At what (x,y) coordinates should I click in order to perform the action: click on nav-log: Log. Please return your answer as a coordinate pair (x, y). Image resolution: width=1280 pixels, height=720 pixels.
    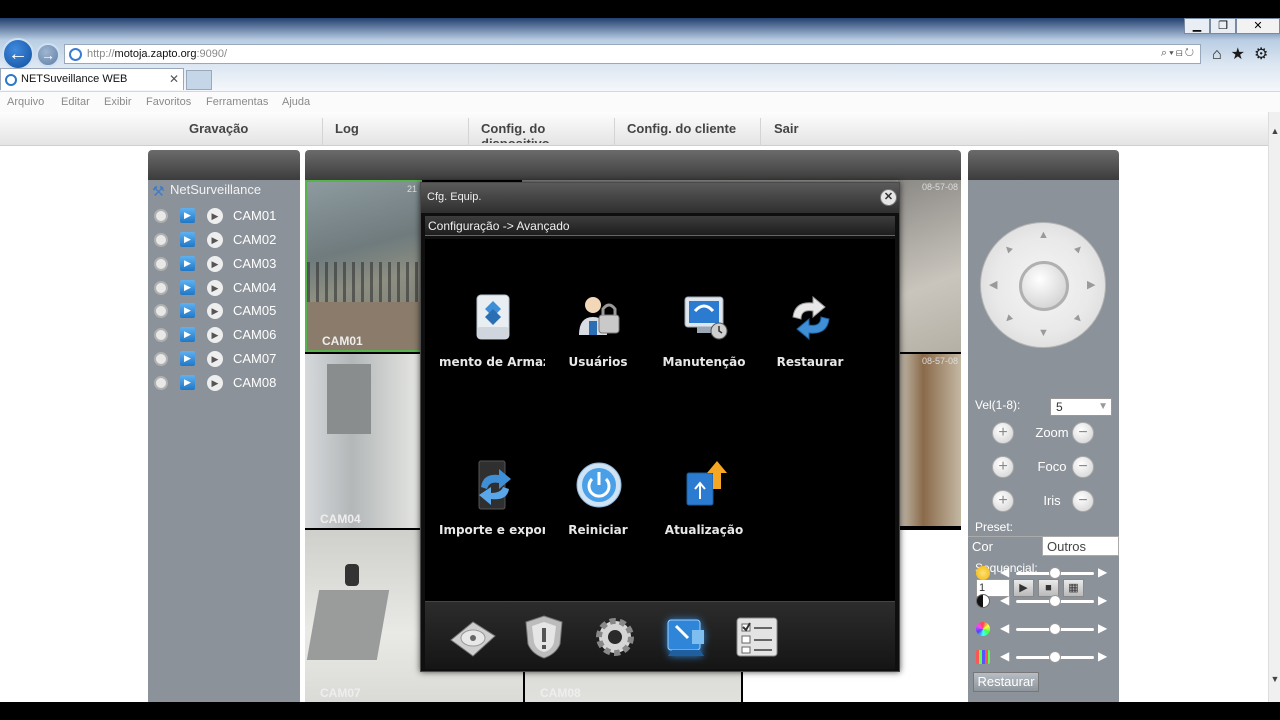
    Looking at the image, I should click on (347, 128).